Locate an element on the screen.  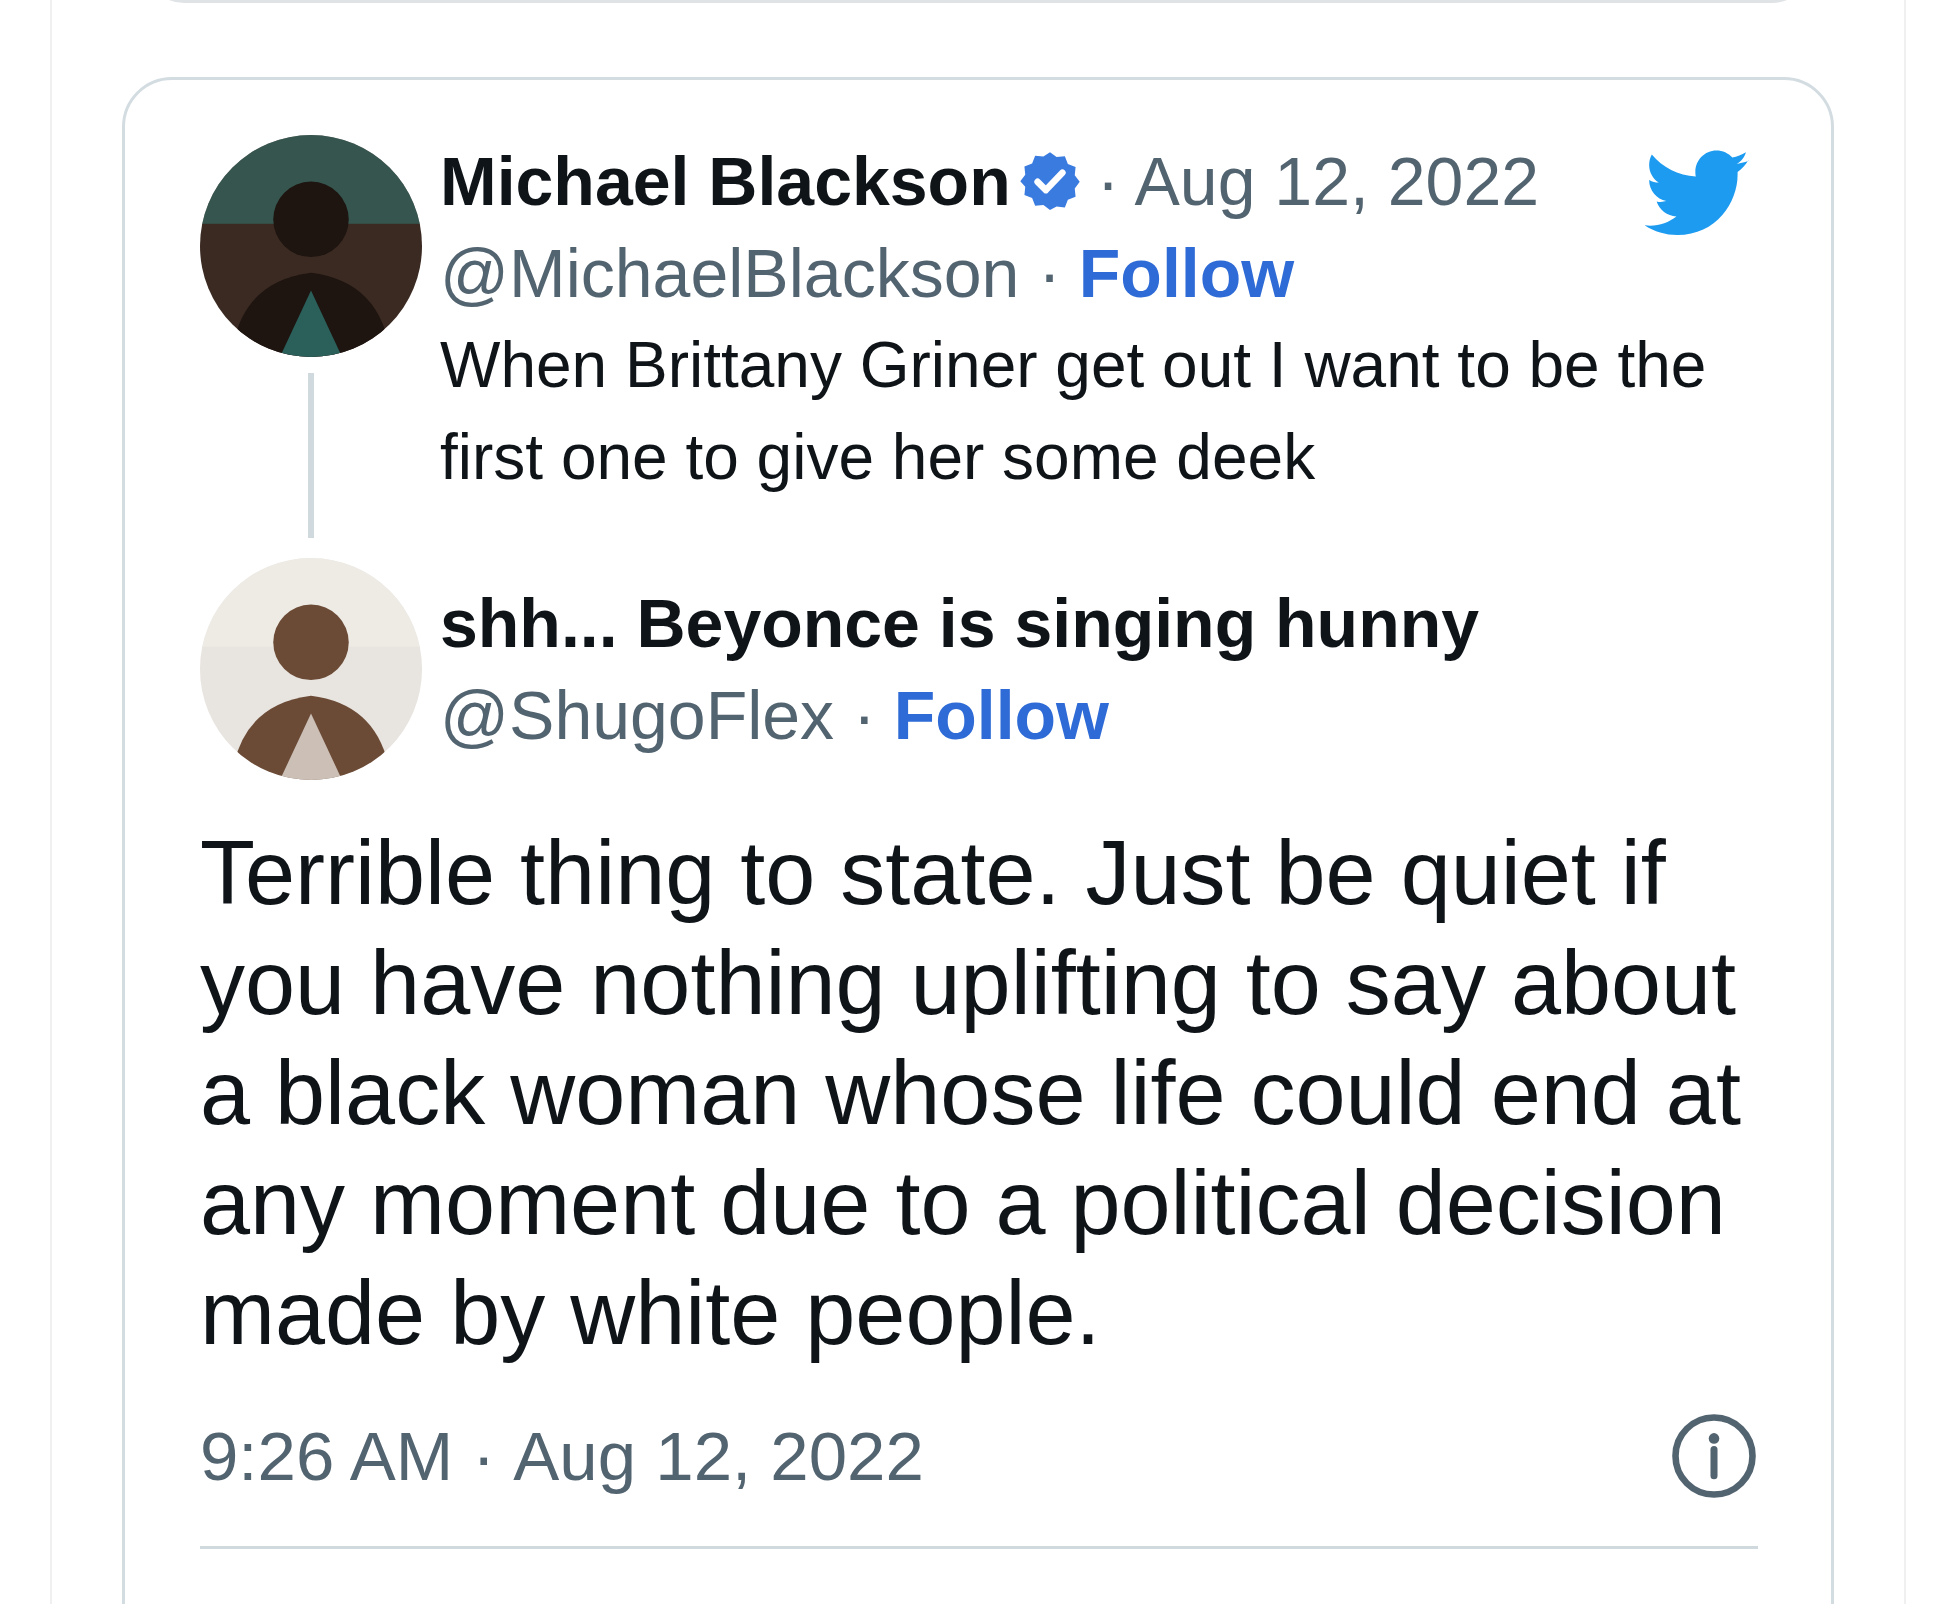
info-icon is located at coordinates (1714, 1456).